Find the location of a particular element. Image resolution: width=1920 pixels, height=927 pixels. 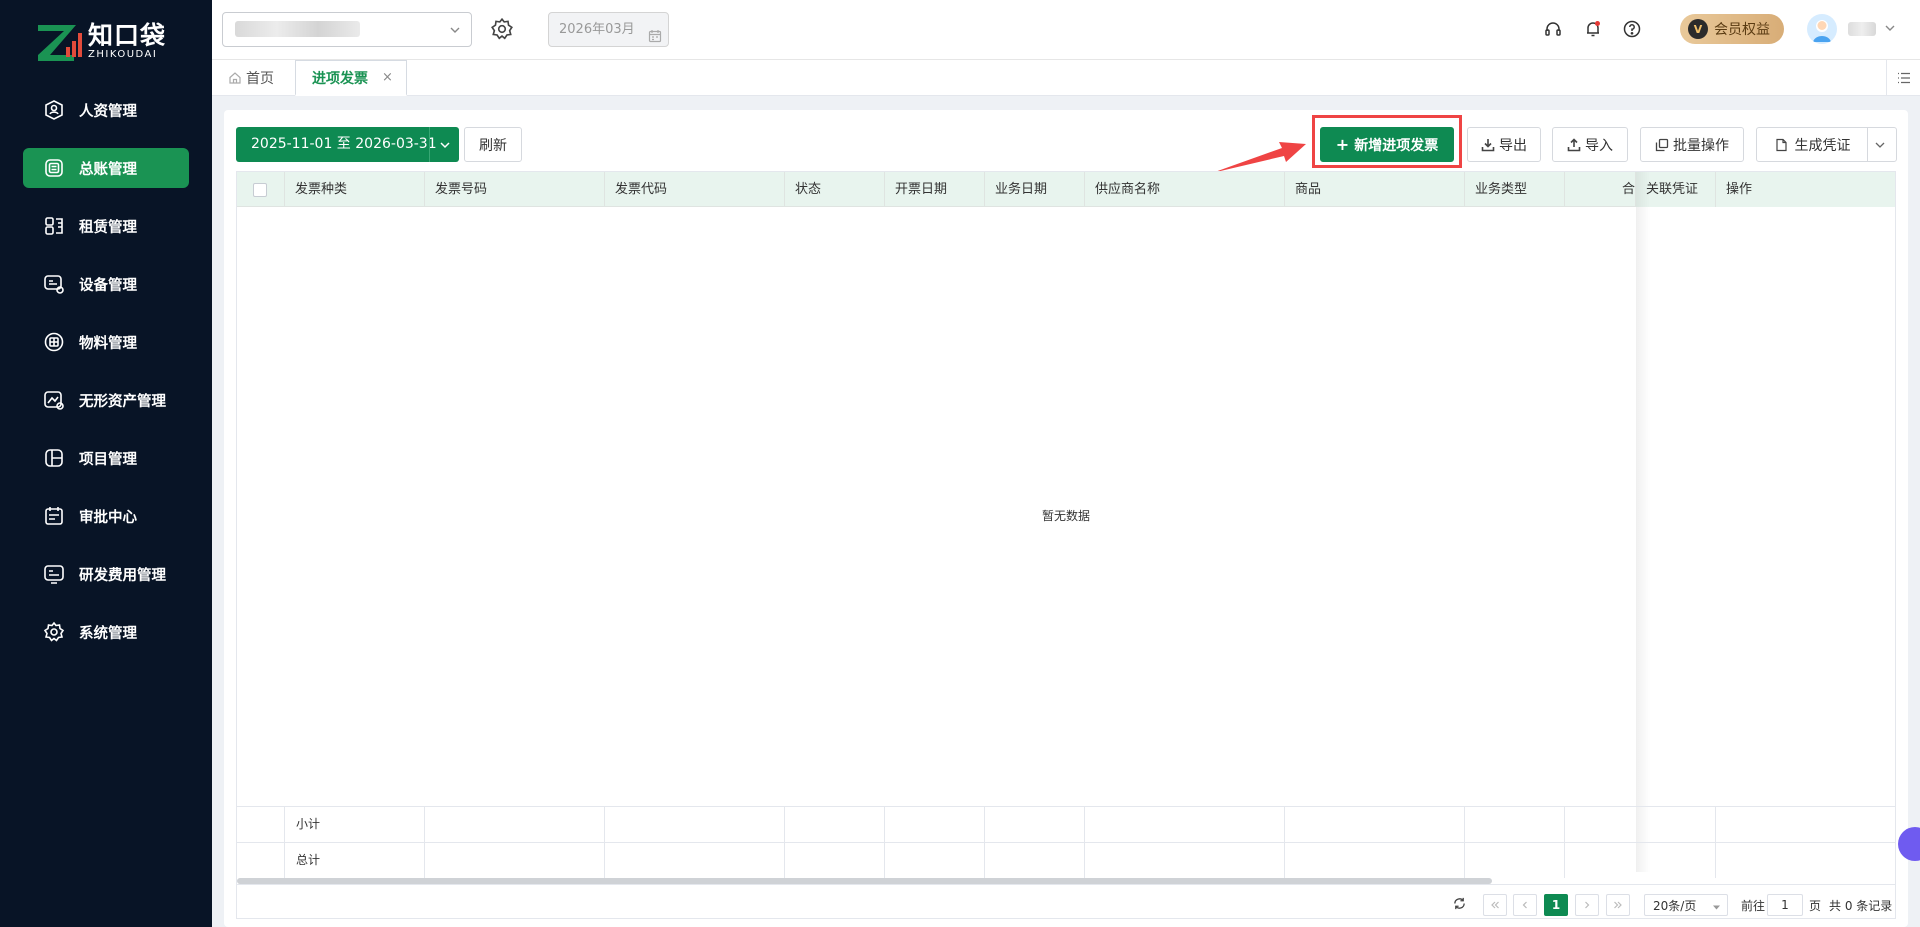

last-page-button is located at coordinates (1618, 905).